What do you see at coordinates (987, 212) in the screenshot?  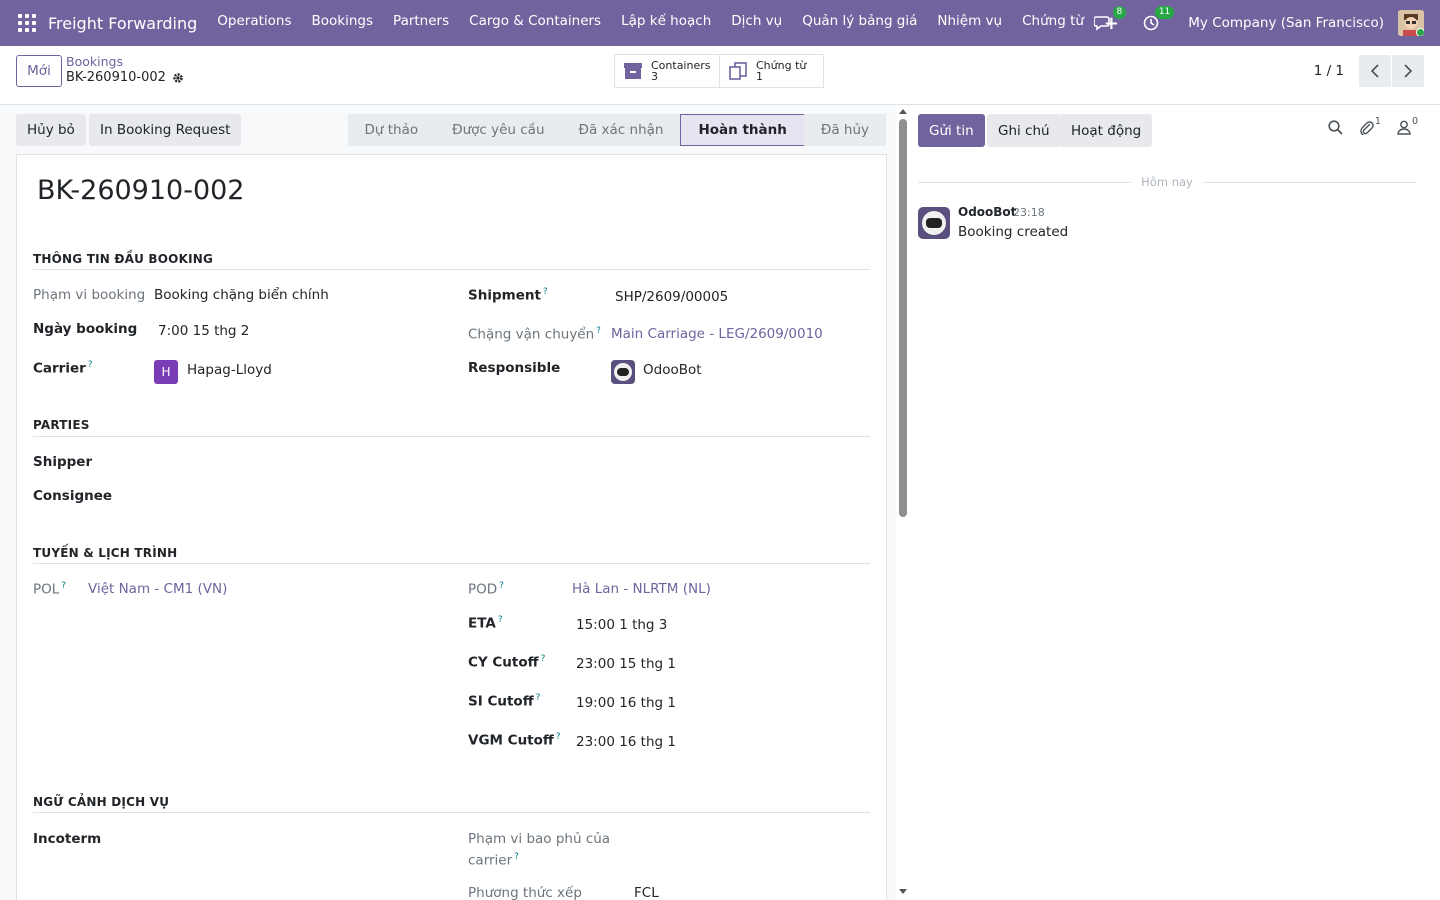 I see `message-author: OdooBot` at bounding box center [987, 212].